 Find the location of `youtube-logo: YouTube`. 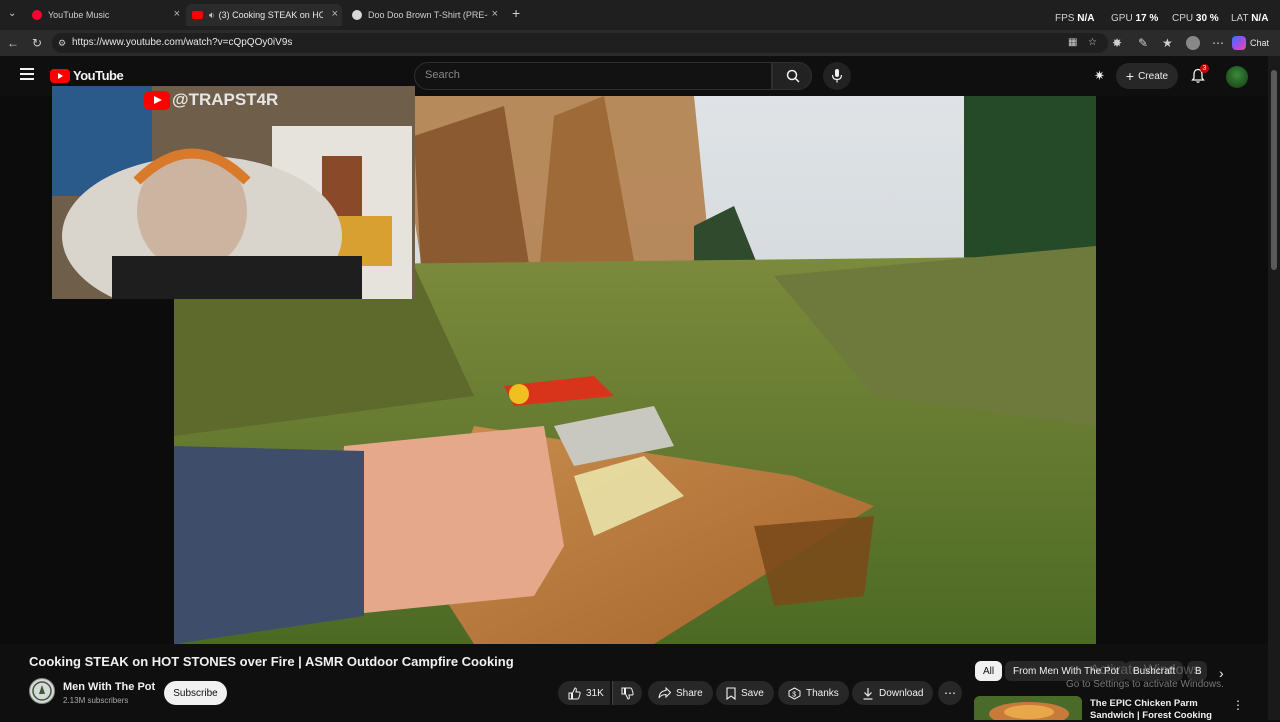

youtube-logo: YouTube is located at coordinates (87, 75).